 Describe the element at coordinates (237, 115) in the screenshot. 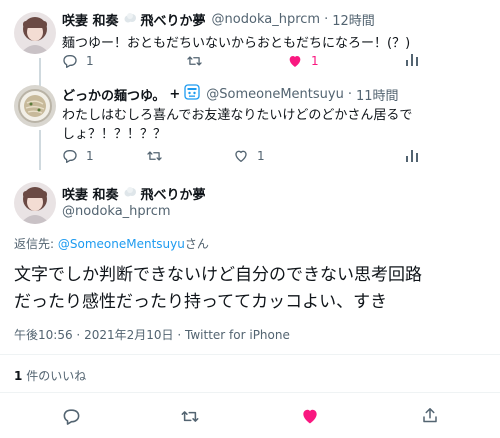

I see `tweet-text-line: わたしはむしろ喜んでお友達なりたいけどのどかさん居るで` at that location.